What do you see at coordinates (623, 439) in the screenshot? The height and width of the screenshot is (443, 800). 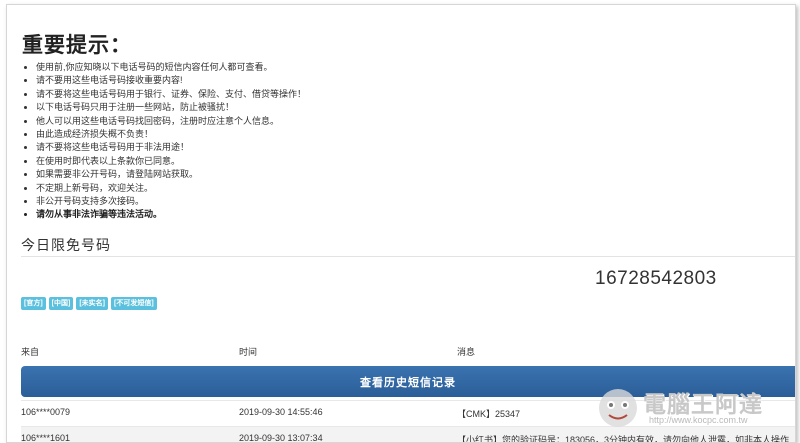 I see `row-message: 【小红书】您的验证码是：183056，3分钟内有效，请勿向他人泄露，如非本人操作` at bounding box center [623, 439].